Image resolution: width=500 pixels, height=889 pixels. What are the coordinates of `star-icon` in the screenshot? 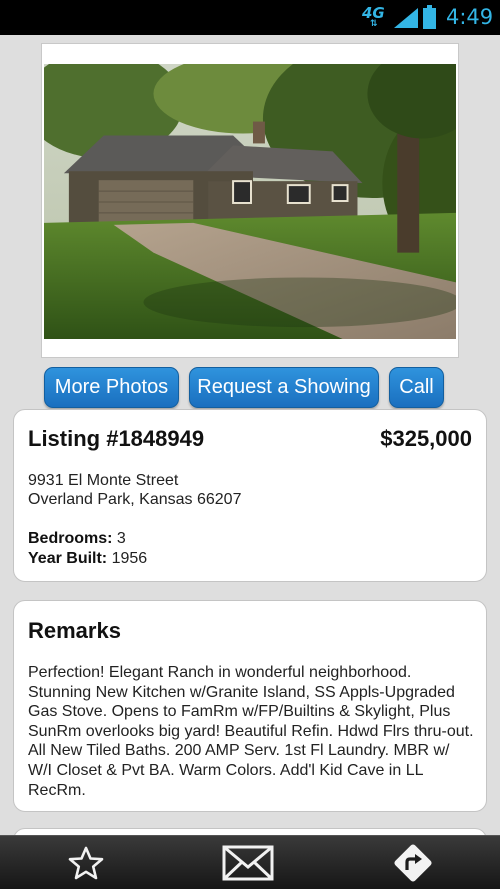 It's located at (86, 863).